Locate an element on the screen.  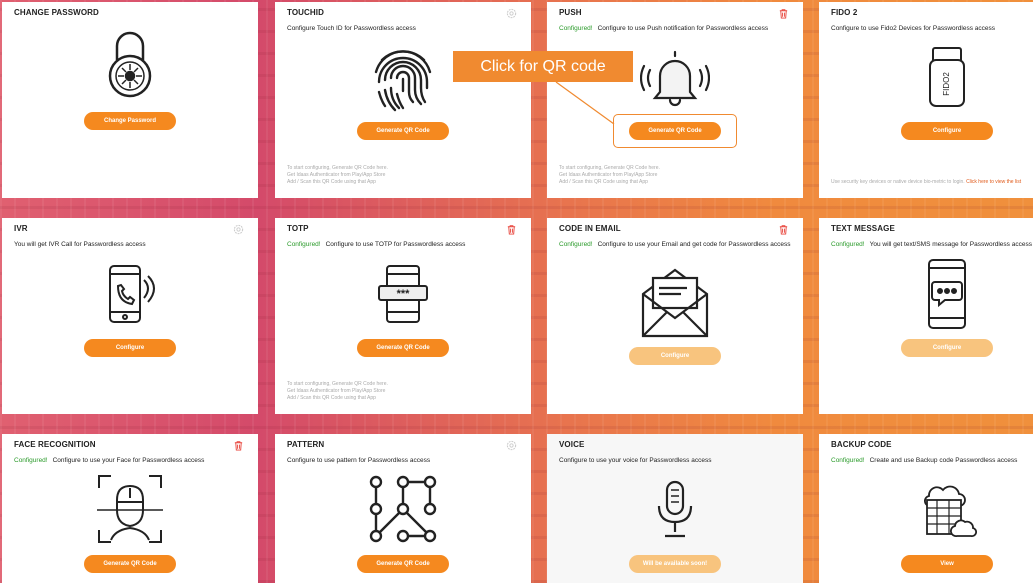
security-key-label: FIDO2 is located at coordinates (946, 84).